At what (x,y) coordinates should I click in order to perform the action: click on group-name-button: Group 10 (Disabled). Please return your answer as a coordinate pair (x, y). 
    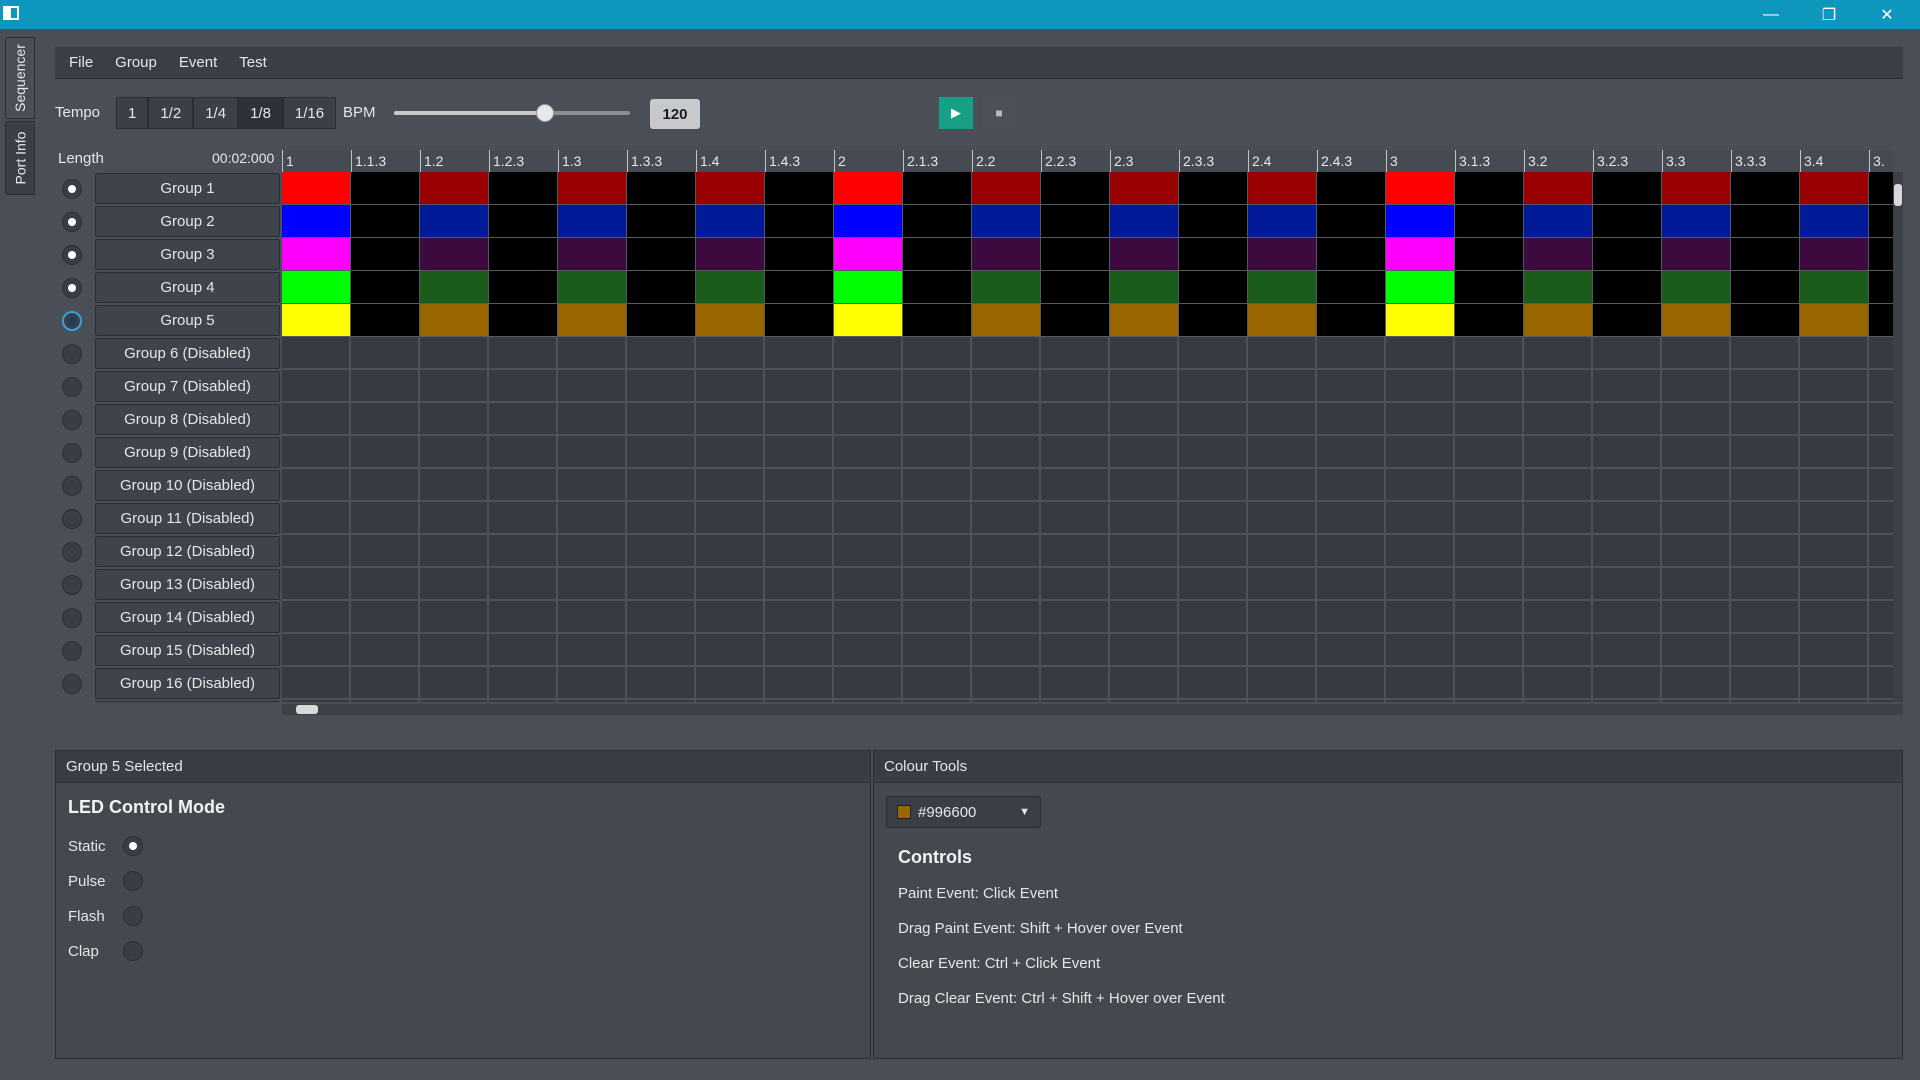
    Looking at the image, I should click on (187, 485).